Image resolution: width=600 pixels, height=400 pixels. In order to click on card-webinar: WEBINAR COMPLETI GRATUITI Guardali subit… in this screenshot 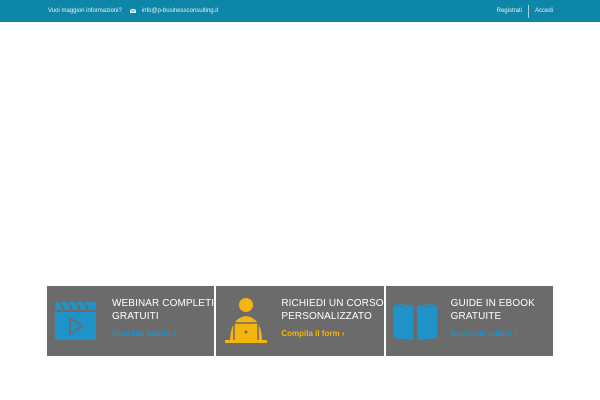, I will do `click(131, 321)`.